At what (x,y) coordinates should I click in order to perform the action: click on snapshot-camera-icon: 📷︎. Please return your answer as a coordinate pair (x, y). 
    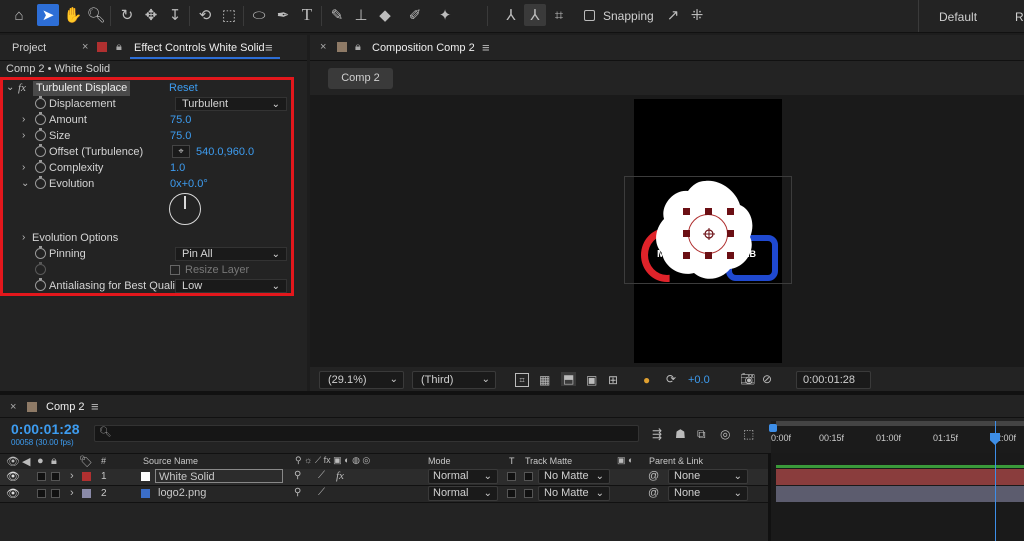
    Looking at the image, I should click on (747, 379).